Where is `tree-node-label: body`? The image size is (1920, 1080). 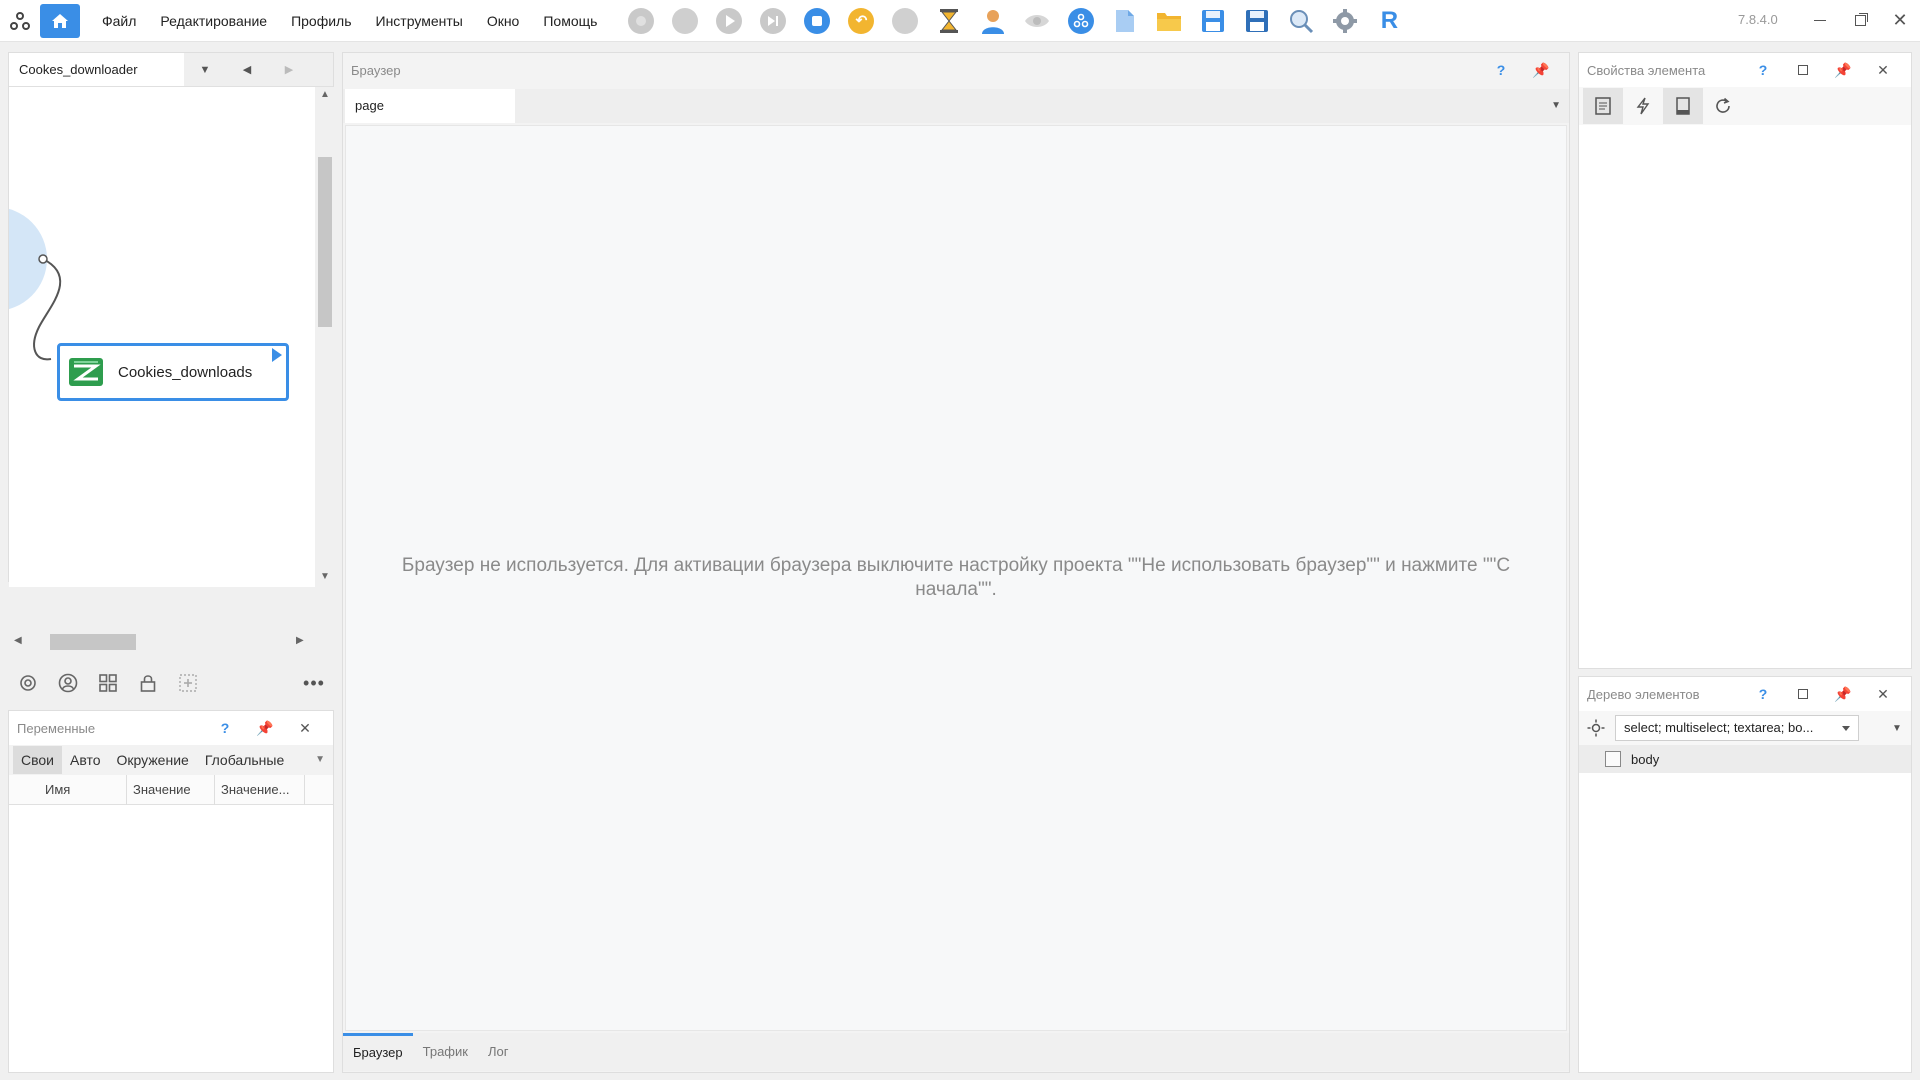 tree-node-label: body is located at coordinates (1645, 759).